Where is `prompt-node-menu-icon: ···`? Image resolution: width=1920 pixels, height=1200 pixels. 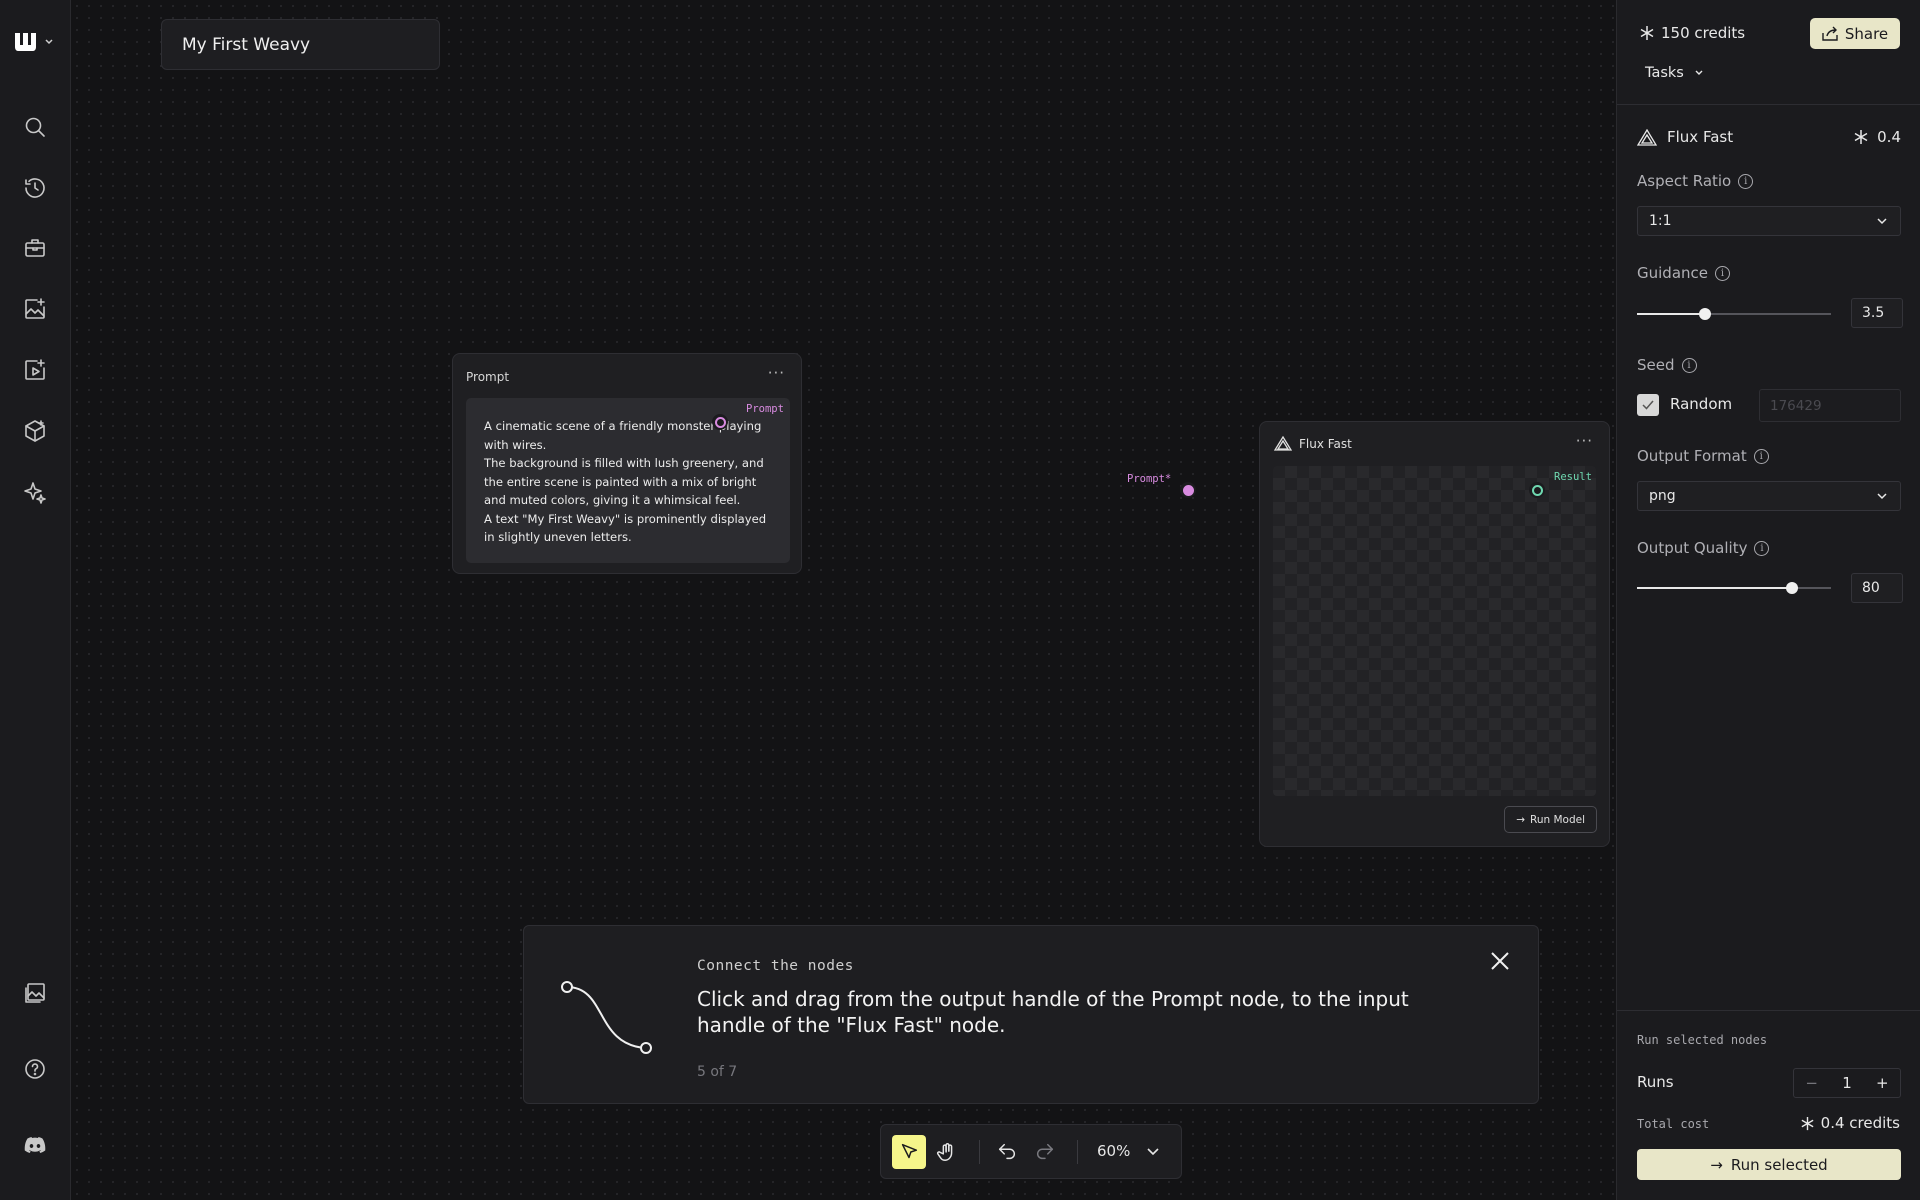 prompt-node-menu-icon: ··· is located at coordinates (776, 373).